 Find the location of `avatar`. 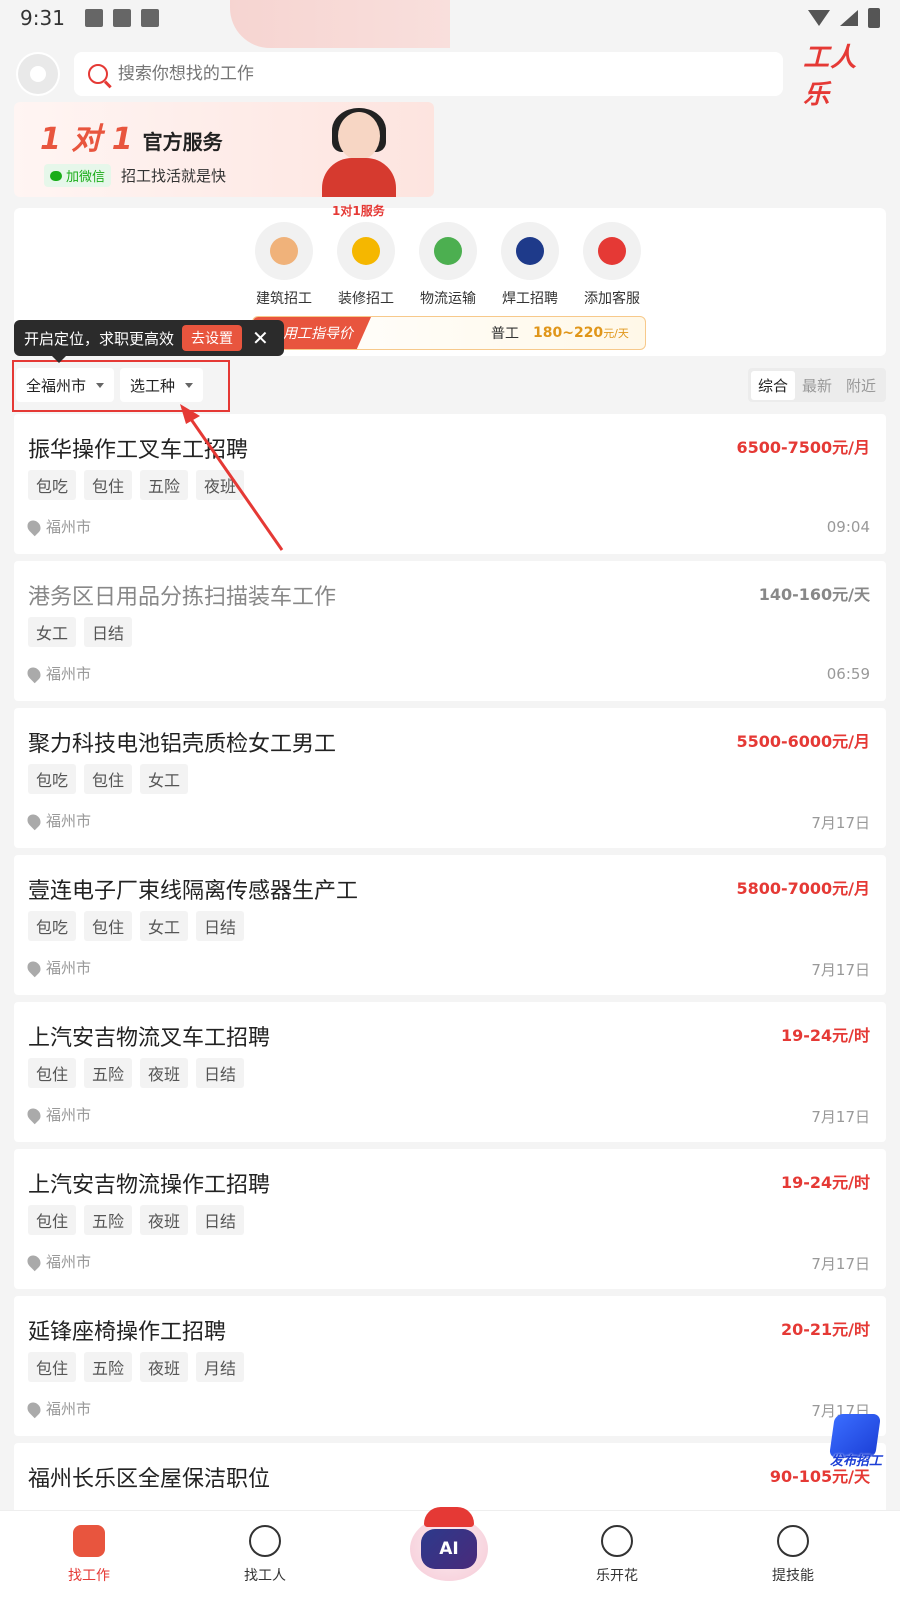

avatar is located at coordinates (38, 74).